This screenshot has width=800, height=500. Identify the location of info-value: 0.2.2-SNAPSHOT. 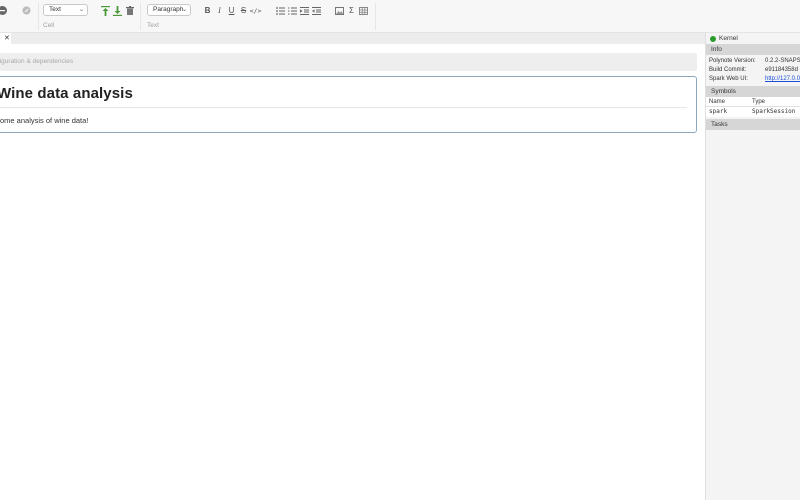
(782, 61).